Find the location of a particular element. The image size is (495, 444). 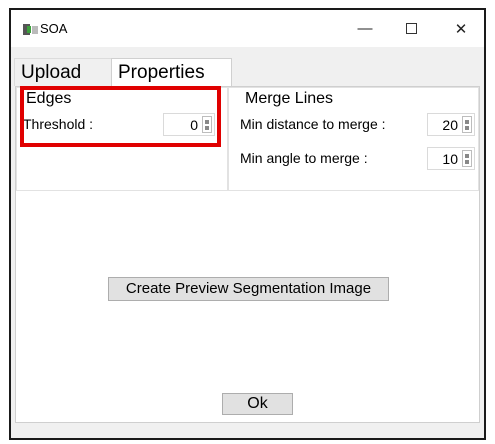

close-icon: ✕ is located at coordinates (461, 29).